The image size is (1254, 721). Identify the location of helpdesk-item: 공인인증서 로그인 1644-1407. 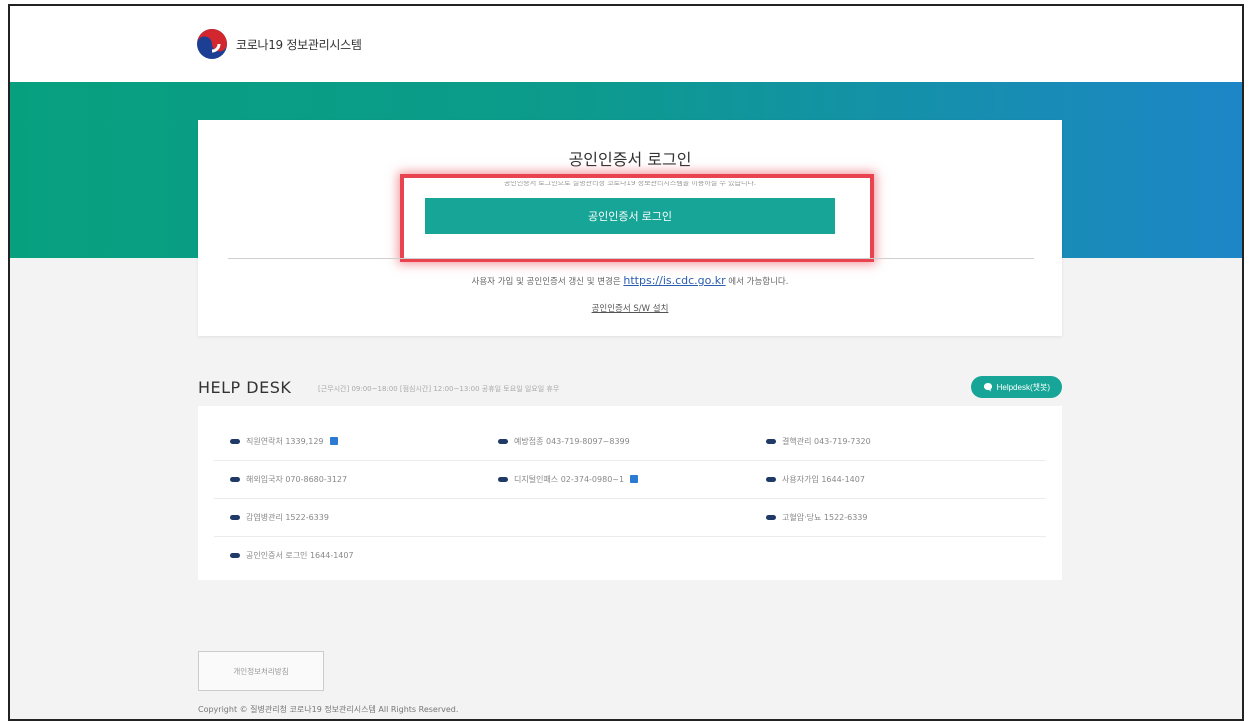
(292, 555).